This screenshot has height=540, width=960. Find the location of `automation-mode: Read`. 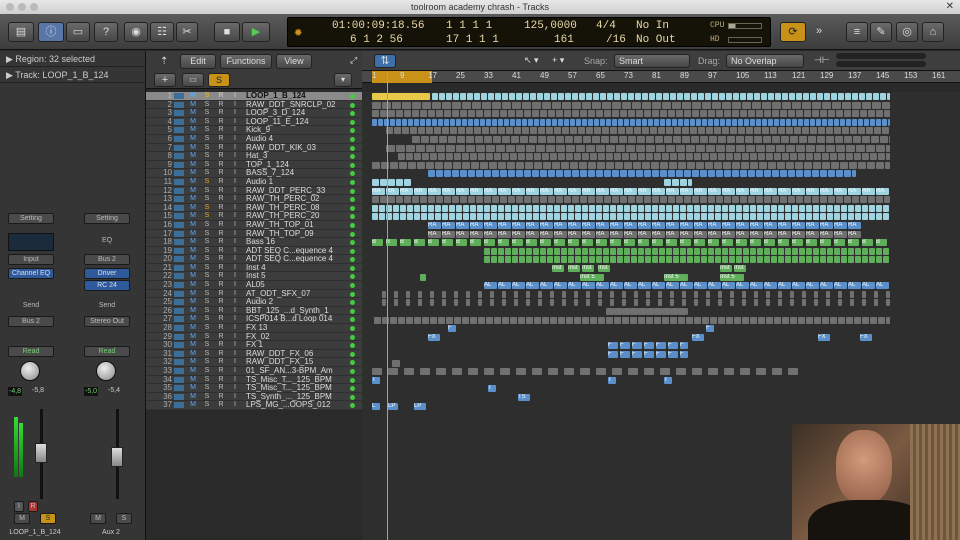

automation-mode: Read is located at coordinates (107, 351).